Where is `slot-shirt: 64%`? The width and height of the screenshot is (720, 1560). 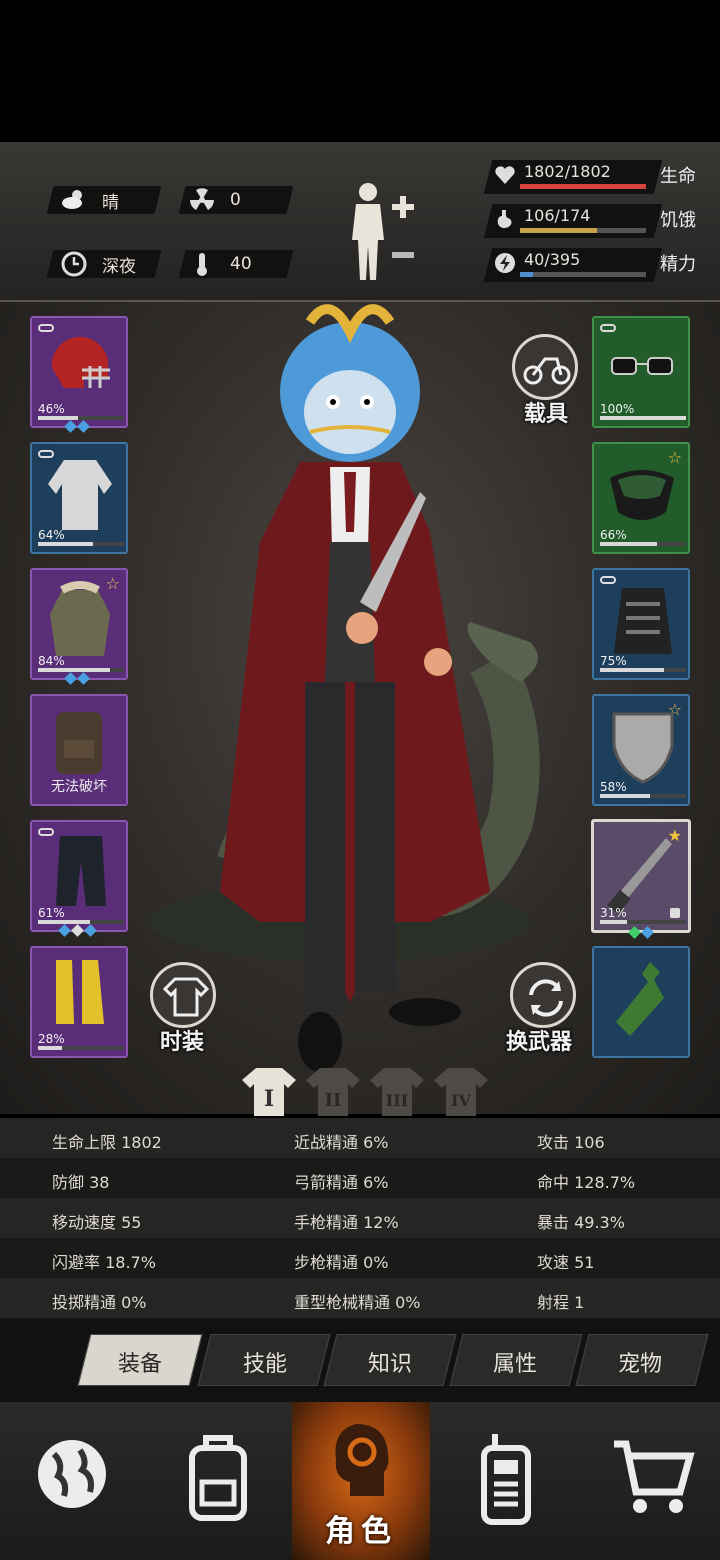 slot-shirt: 64% is located at coordinates (79, 498).